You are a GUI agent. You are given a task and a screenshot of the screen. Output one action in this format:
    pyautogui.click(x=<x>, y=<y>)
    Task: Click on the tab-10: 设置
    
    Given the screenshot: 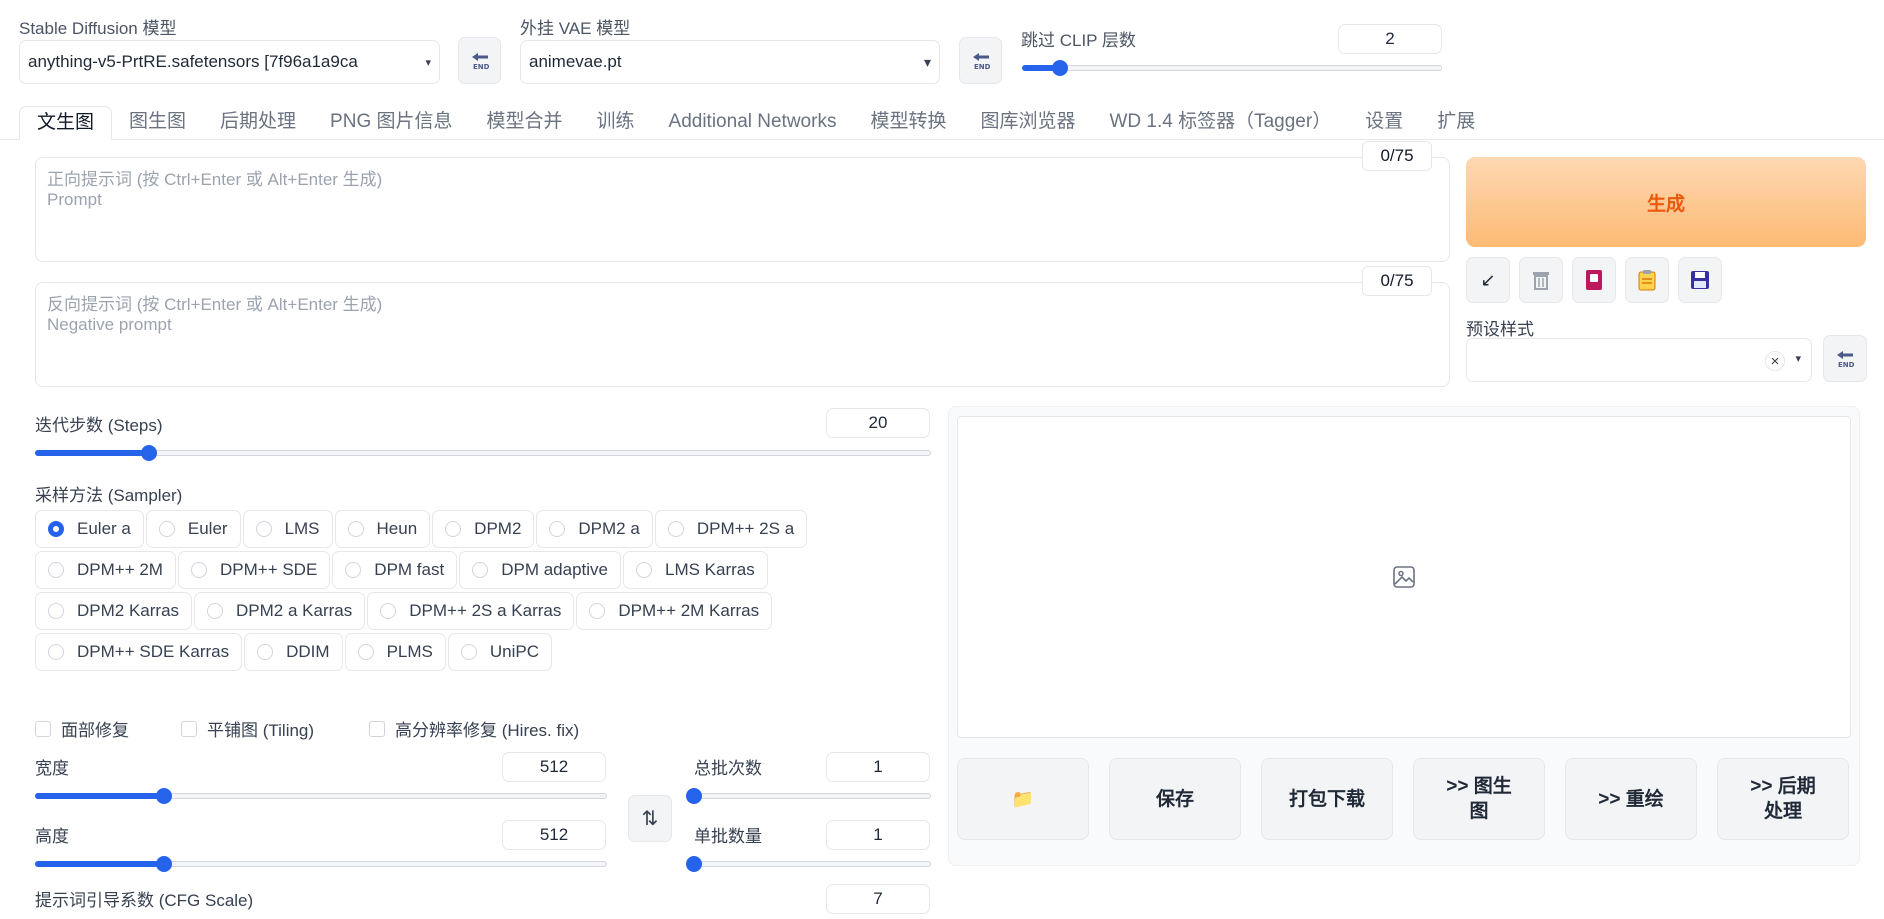 What is the action you would take?
    pyautogui.click(x=1384, y=123)
    